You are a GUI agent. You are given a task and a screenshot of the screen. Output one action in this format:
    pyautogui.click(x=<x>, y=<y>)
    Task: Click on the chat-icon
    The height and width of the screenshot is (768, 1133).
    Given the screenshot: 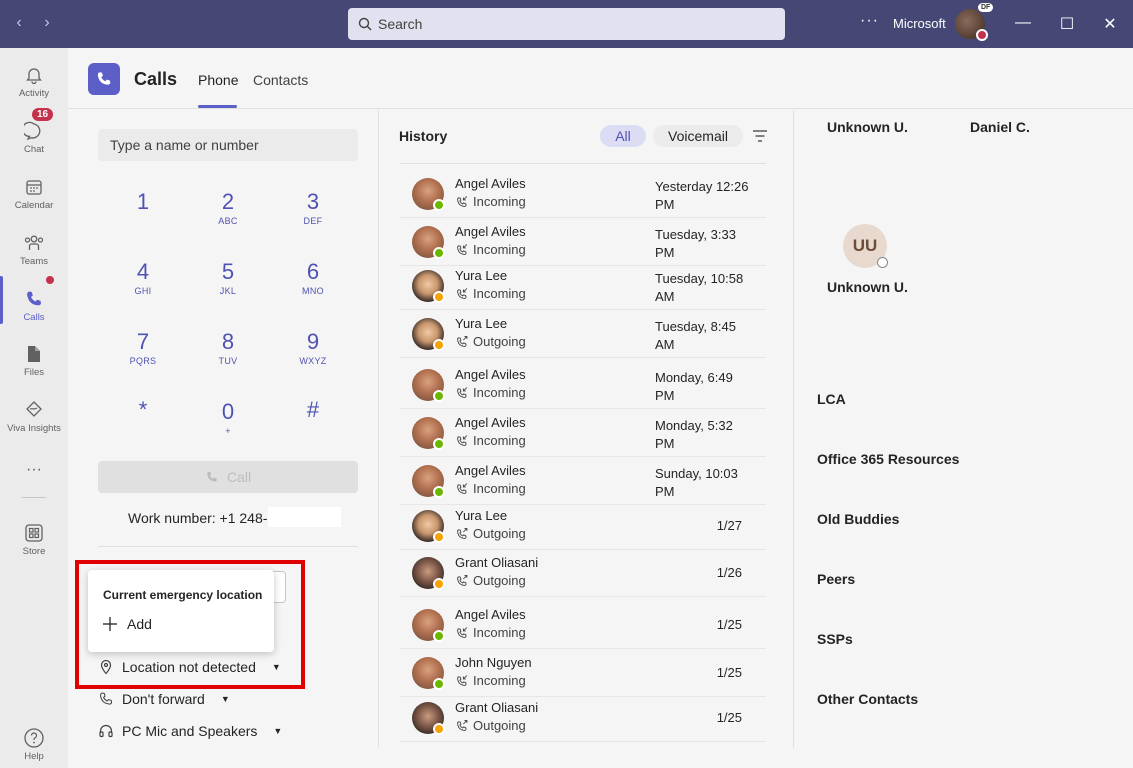 What is the action you would take?
    pyautogui.click(x=34, y=131)
    